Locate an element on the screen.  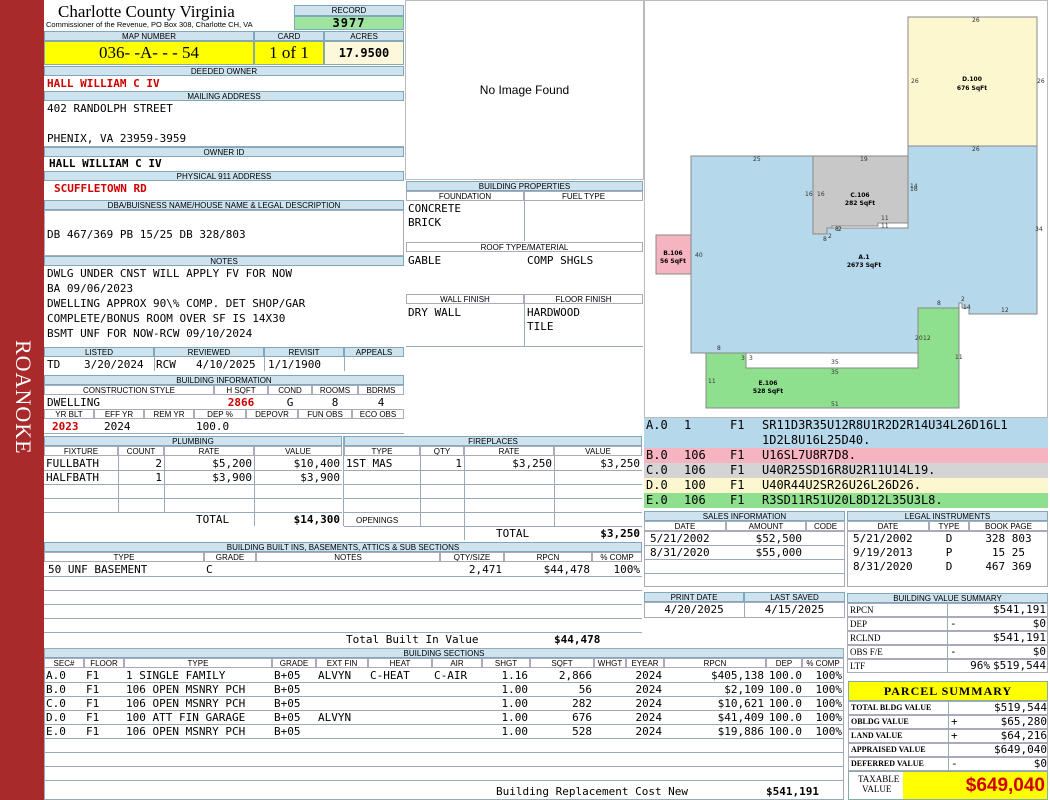
construction-header: CONSTRUCTION STYLE is located at coordinates (129, 390).